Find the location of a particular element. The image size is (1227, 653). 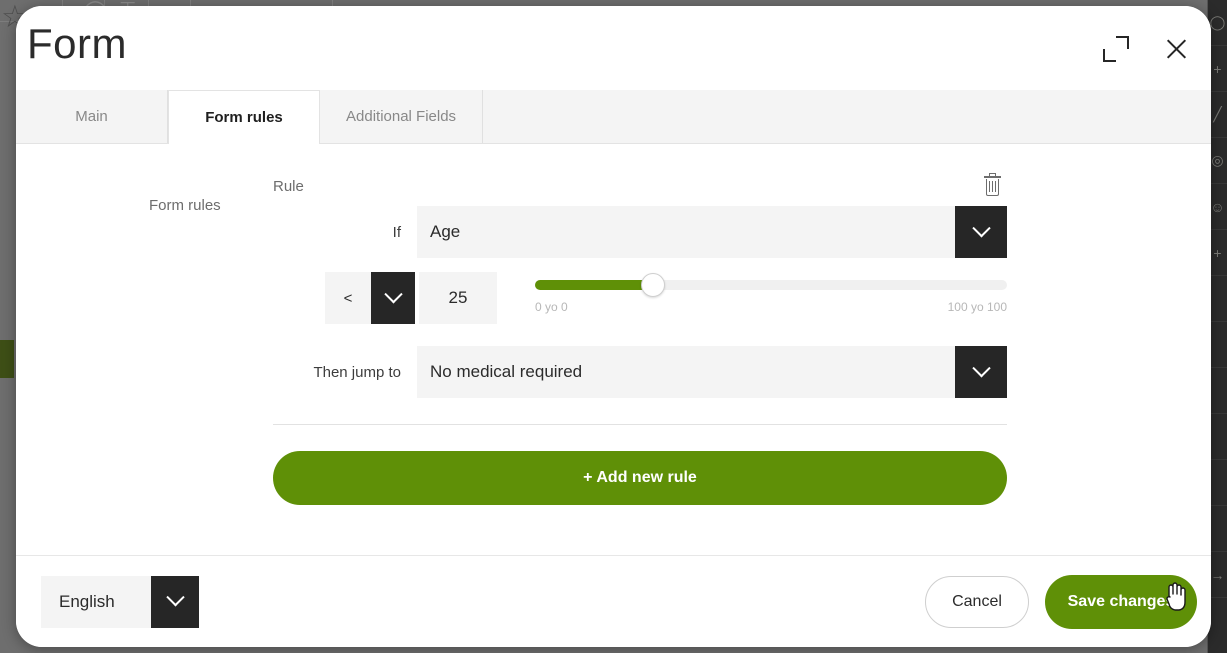

condition-row: < 25 0 yo 0 100 yo 100 is located at coordinates (640, 298).